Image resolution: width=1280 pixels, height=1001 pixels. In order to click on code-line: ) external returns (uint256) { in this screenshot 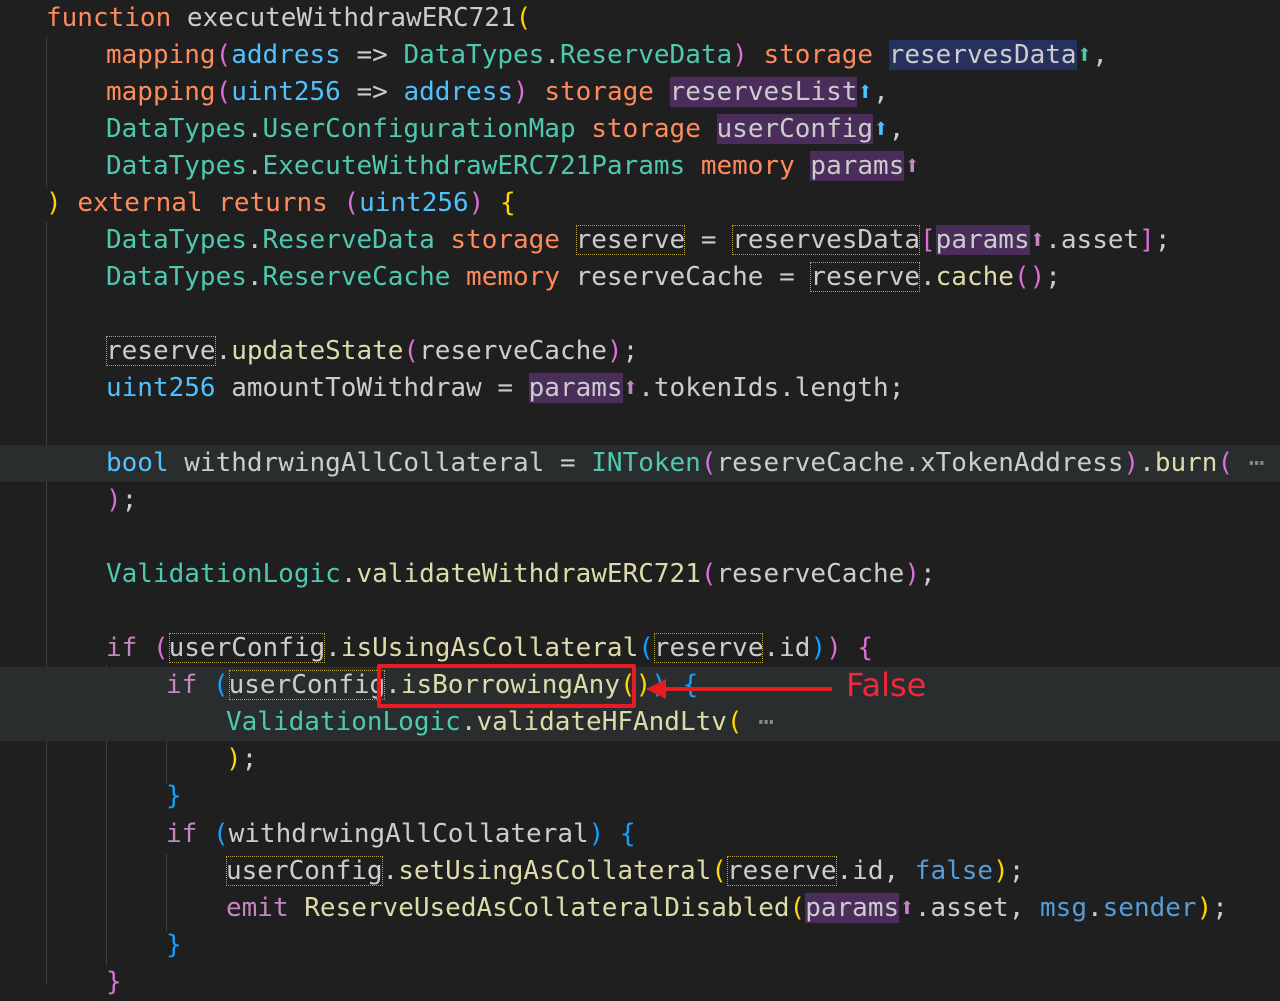, I will do `click(640, 203)`.